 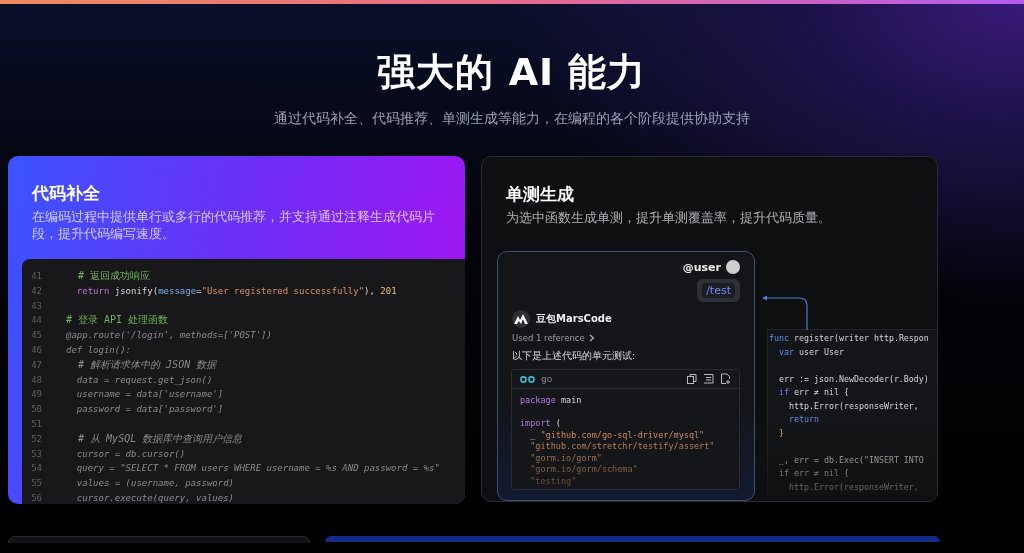 What do you see at coordinates (781, 433) in the screenshot?
I see `code-line: }` at bounding box center [781, 433].